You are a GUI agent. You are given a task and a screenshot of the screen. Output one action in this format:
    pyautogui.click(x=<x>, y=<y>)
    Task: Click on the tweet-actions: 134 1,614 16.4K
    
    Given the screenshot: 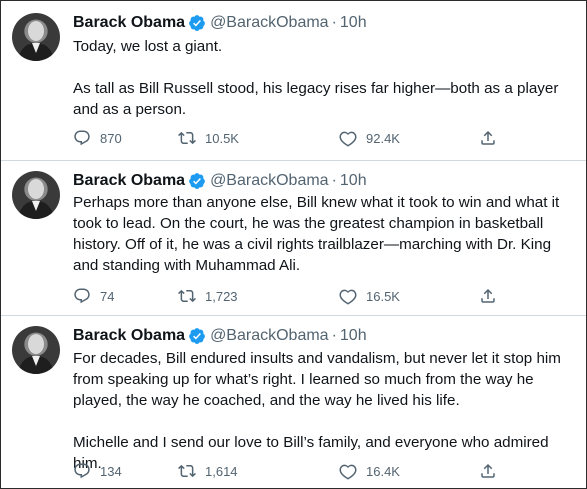 What is the action you would take?
    pyautogui.click(x=288, y=471)
    